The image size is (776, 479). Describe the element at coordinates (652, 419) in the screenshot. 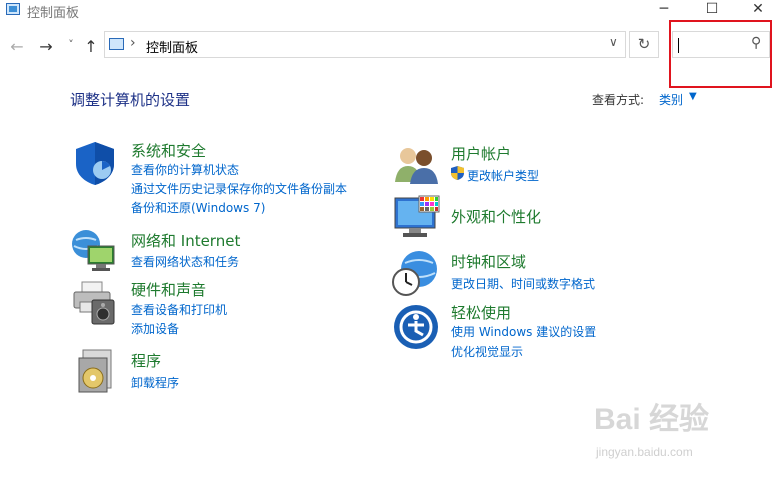

I see `baidu-watermark: Bai 经验` at that location.